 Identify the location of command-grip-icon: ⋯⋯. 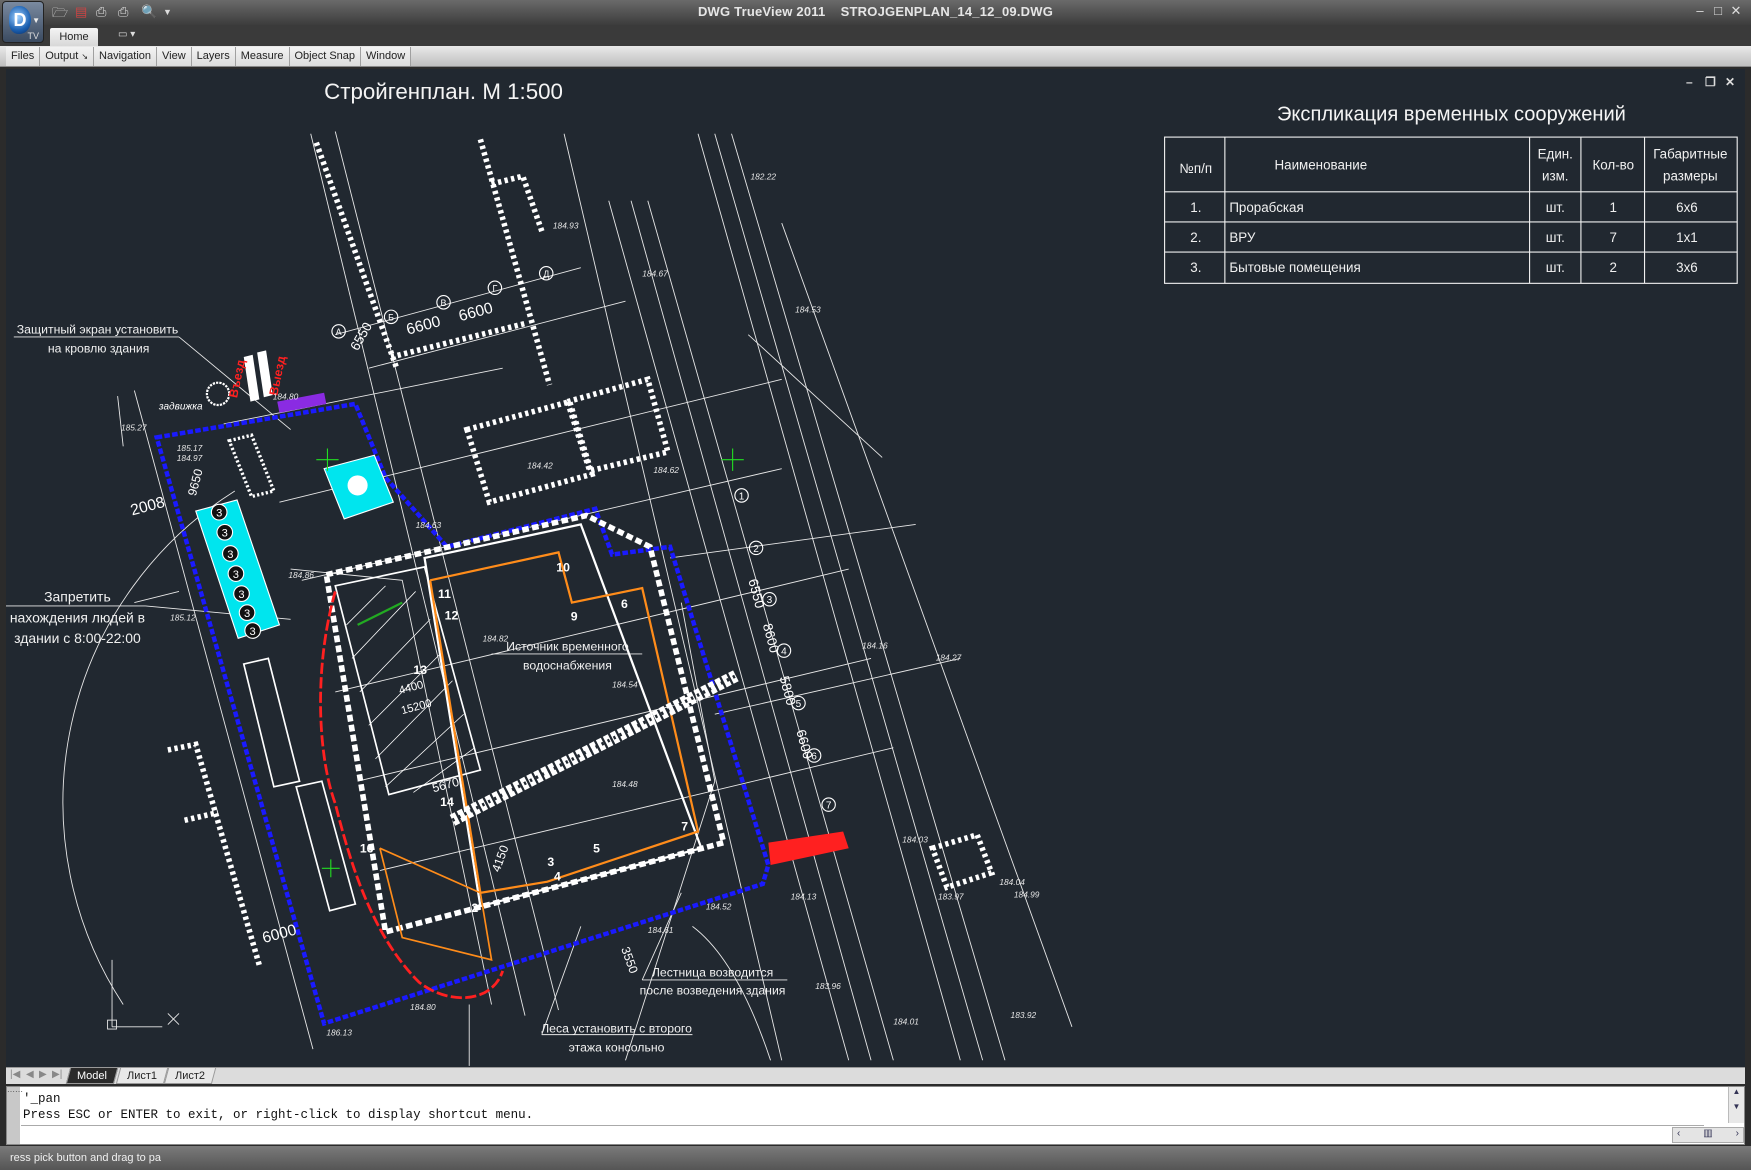
(15, 1115).